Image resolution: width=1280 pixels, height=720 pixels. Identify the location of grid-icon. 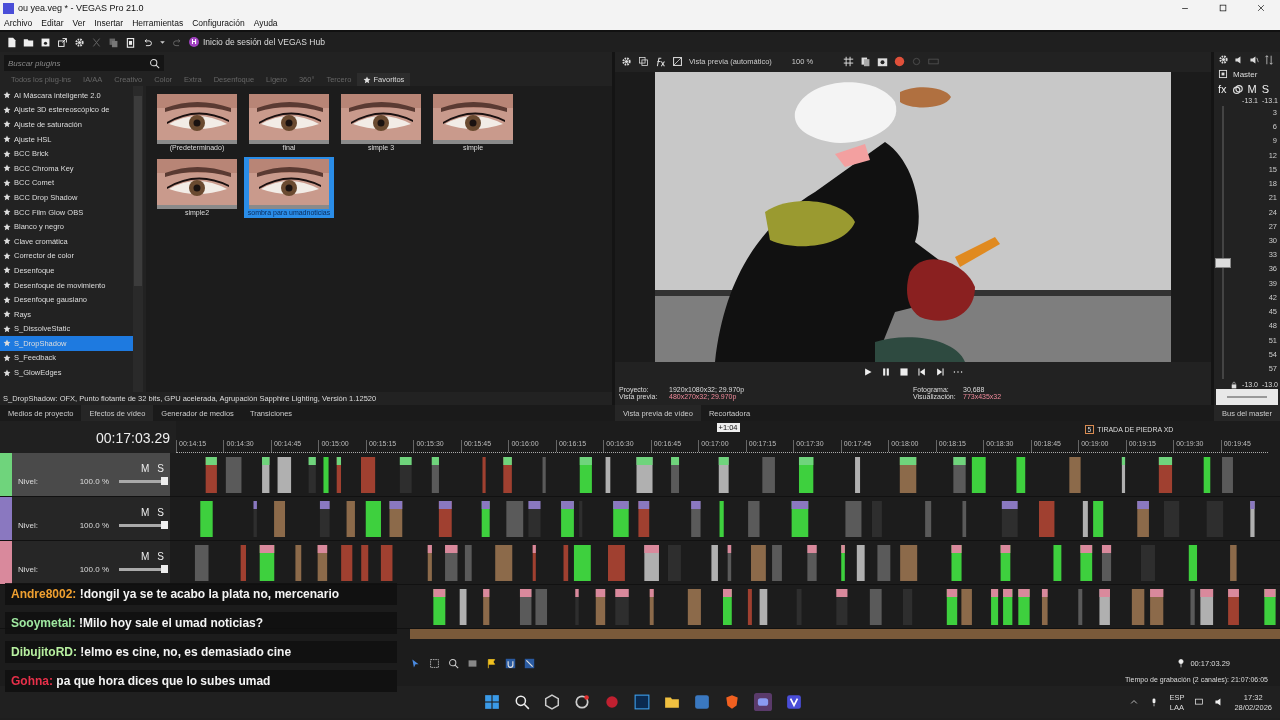
(848, 62).